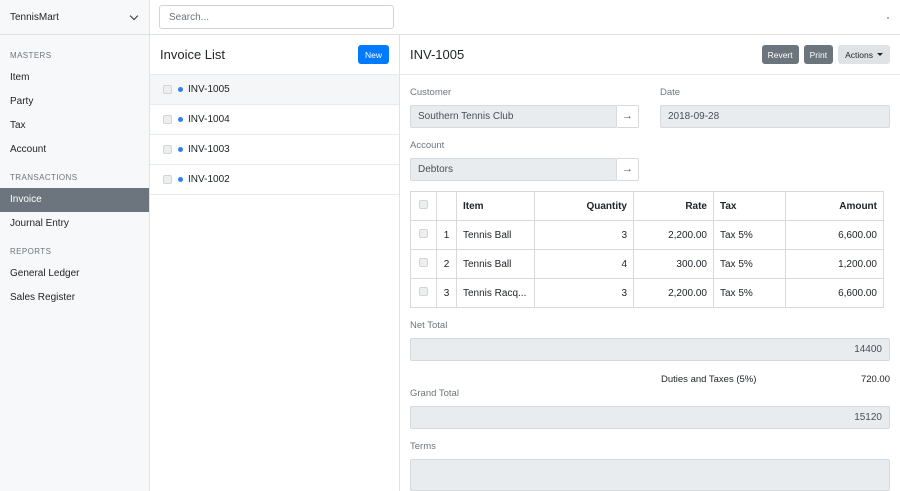 The height and width of the screenshot is (491, 900). I want to click on sidebar-item-sales-register: Sales Register, so click(74, 298).